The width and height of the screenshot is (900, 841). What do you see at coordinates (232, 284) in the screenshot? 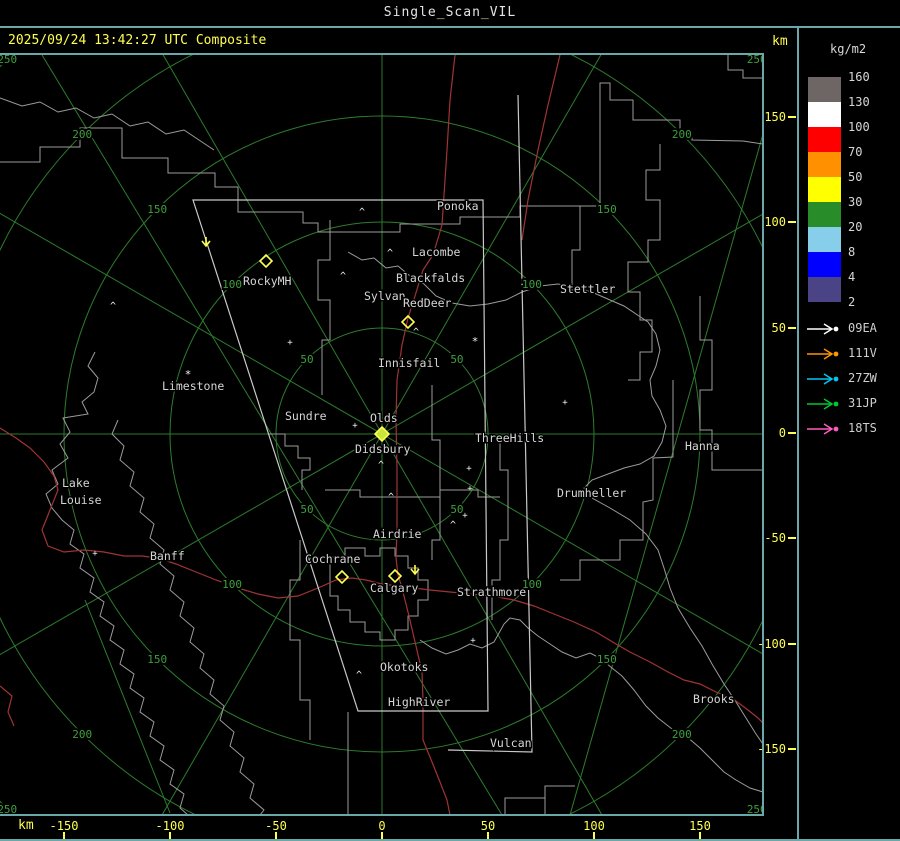
I see `range-ring-label: 100` at bounding box center [232, 284].